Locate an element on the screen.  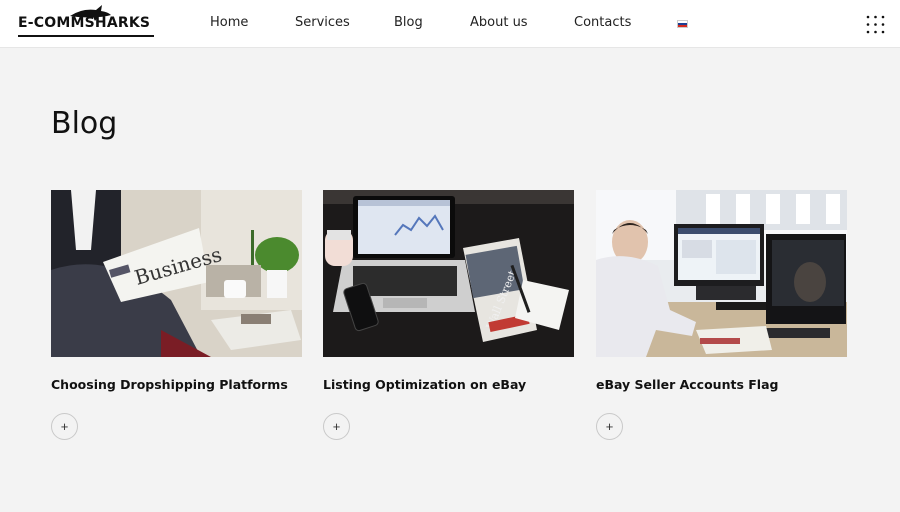
blog-card: eBay Seller Accounts Flag + is located at coordinates (721, 315).